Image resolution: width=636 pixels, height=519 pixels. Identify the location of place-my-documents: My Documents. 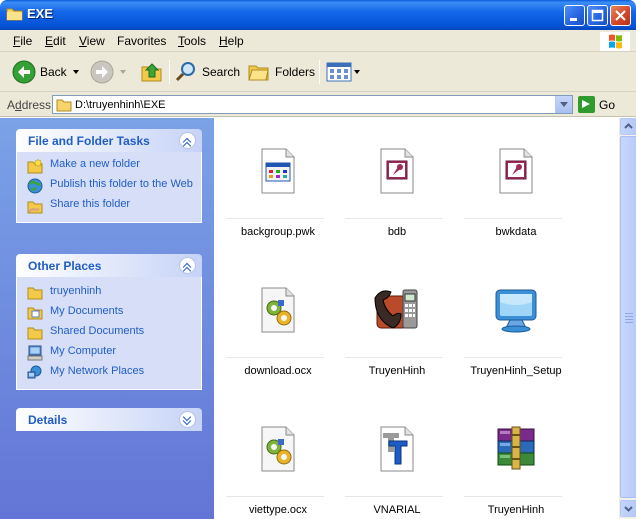
(114, 313).